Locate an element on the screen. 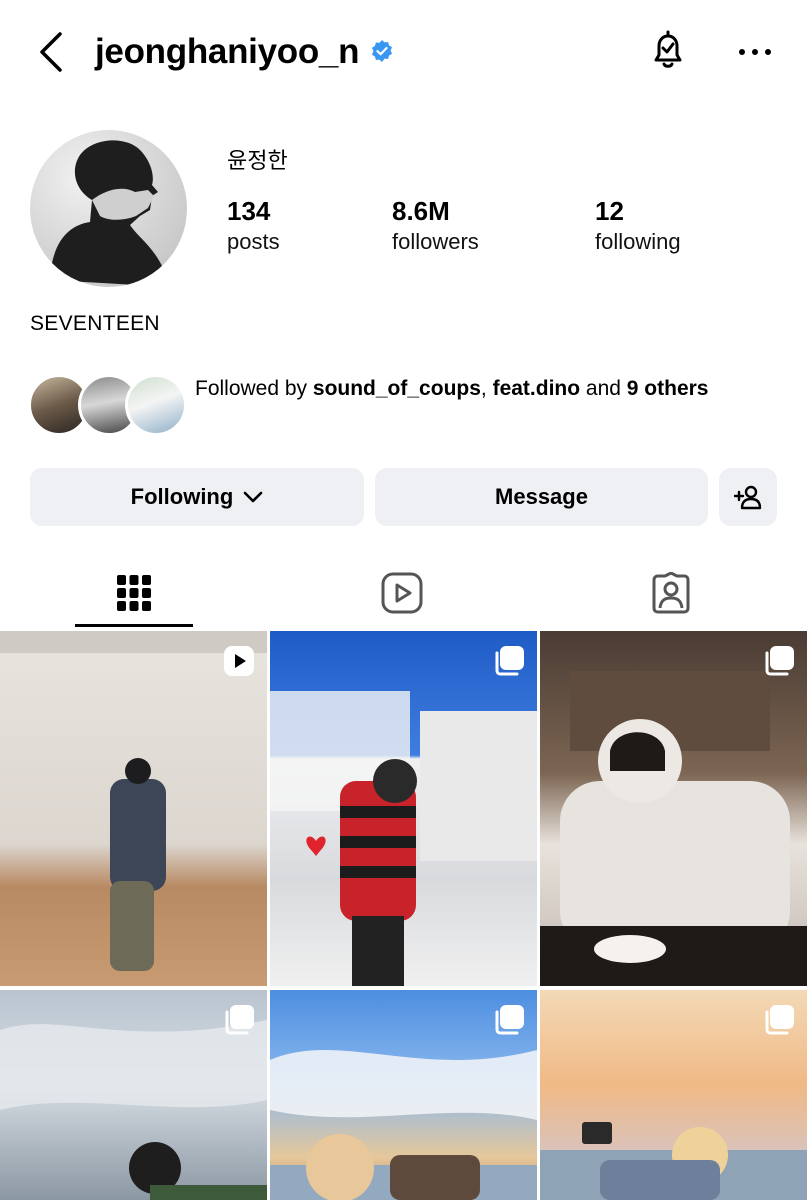  mutual-followers-others-link: 9 others is located at coordinates (668, 388).